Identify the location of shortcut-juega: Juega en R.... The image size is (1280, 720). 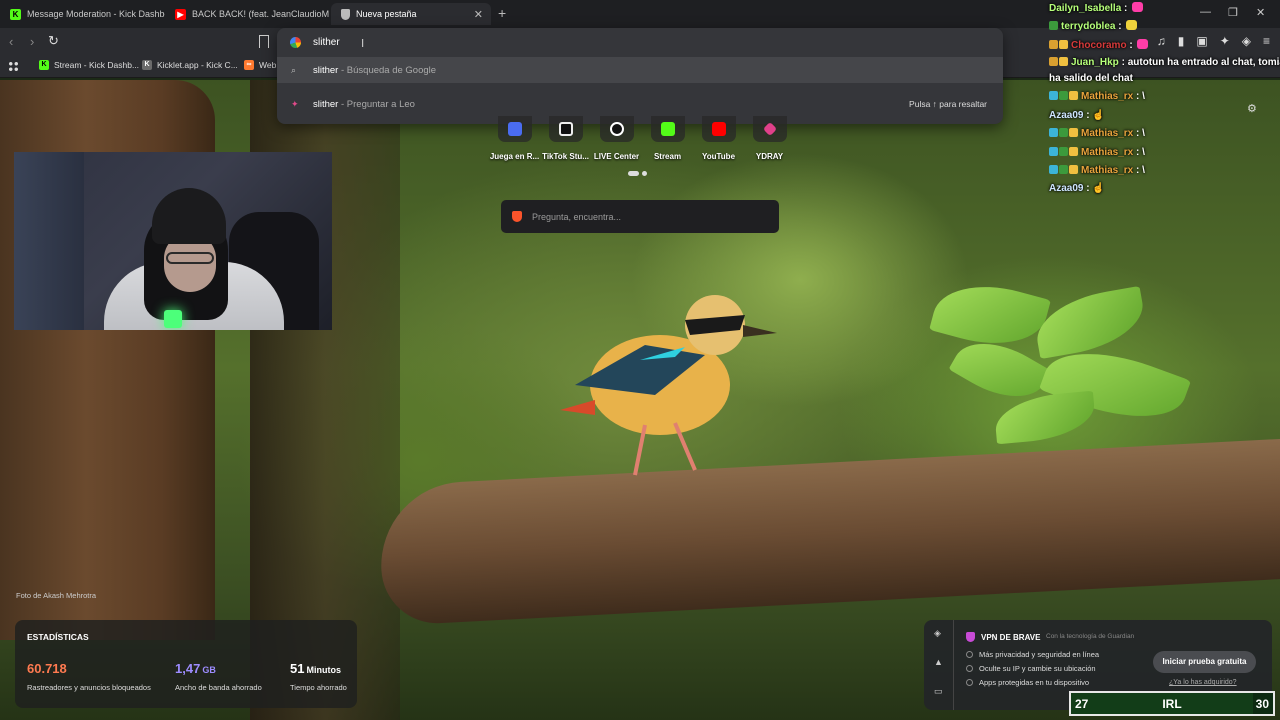
(514, 138).